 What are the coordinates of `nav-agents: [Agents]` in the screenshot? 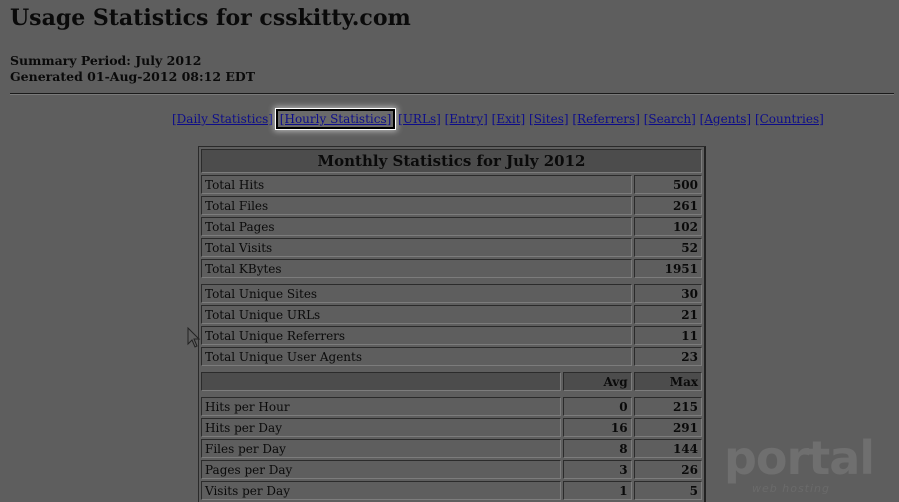 It's located at (726, 119).